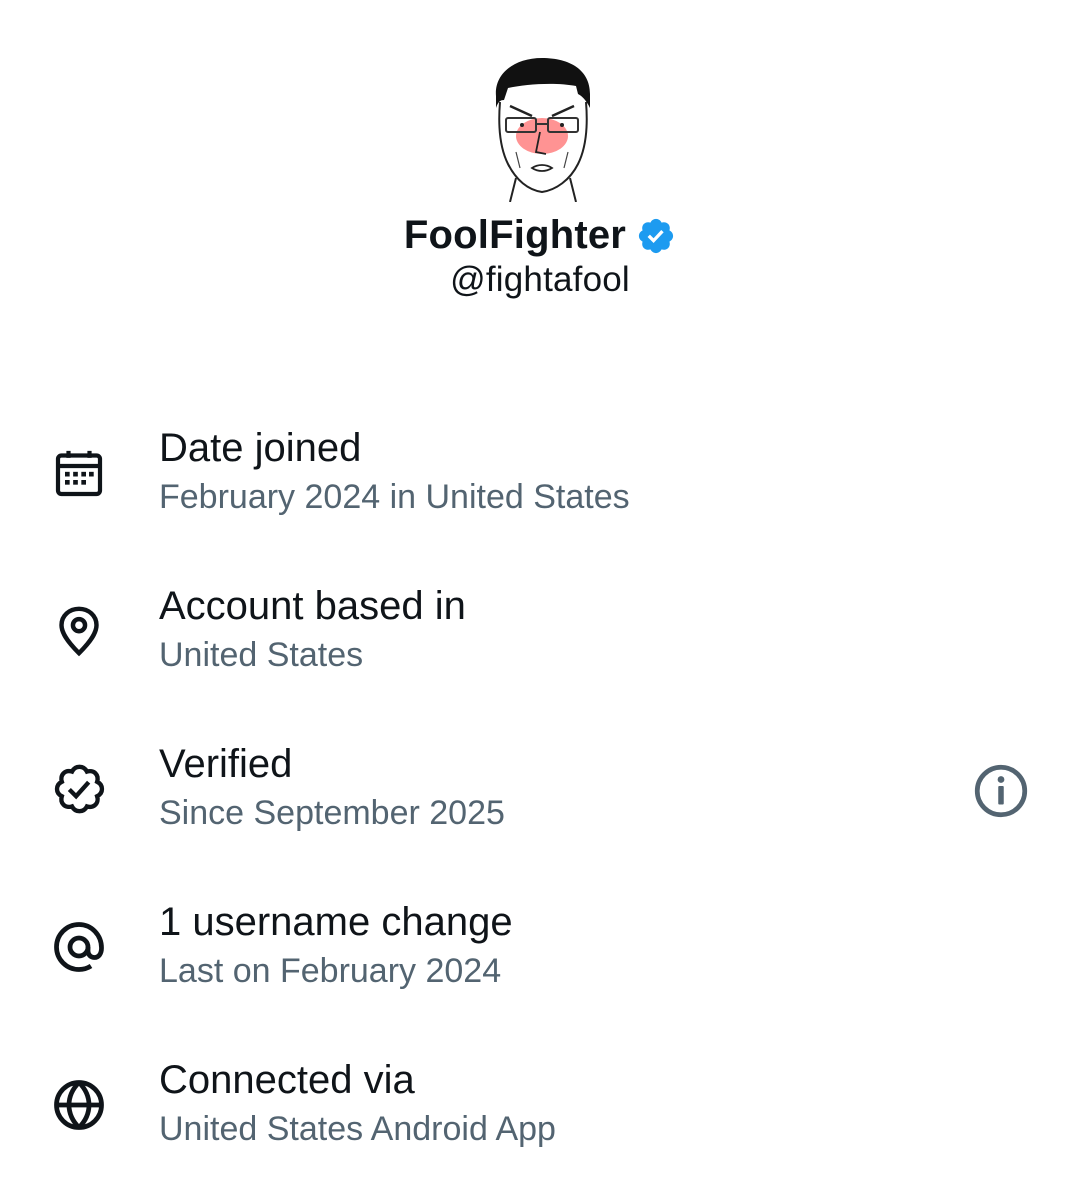  What do you see at coordinates (515, 234) in the screenshot?
I see `display-name: FoolFighter` at bounding box center [515, 234].